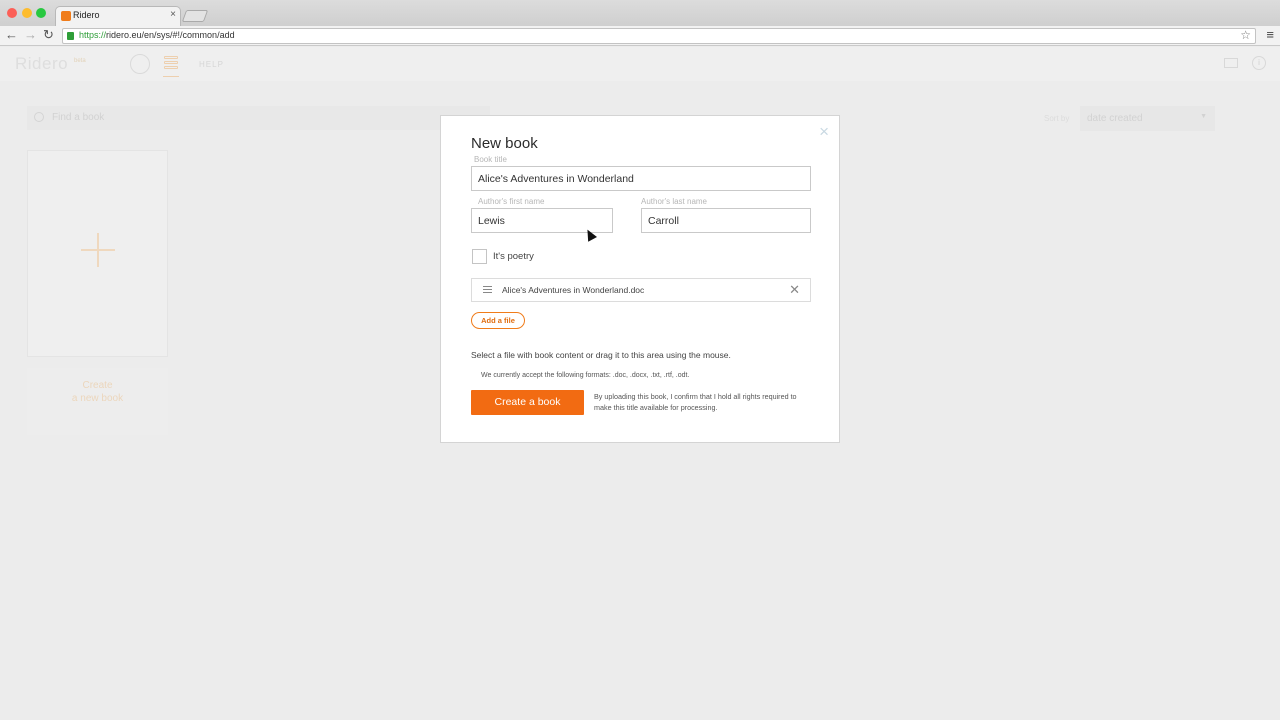 This screenshot has height=720, width=1280. Describe the element at coordinates (258, 118) in the screenshot. I see `search-input: Find a book` at that location.